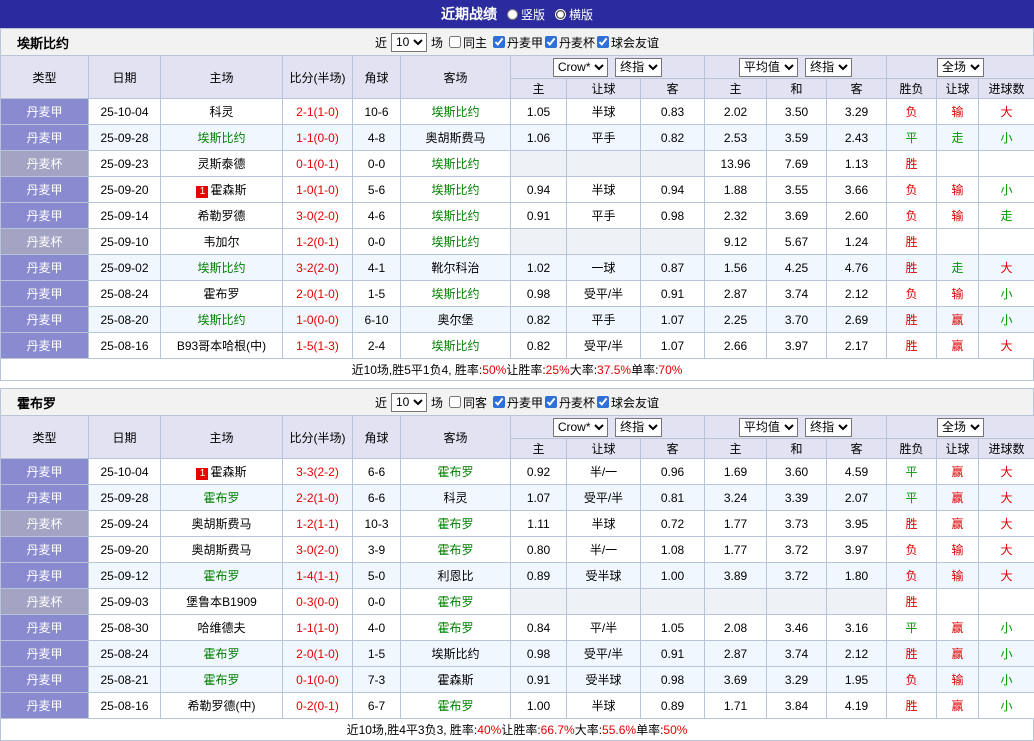 The height and width of the screenshot is (741, 1034). I want to click on col-result-goals: 进球数, so click(1006, 89).